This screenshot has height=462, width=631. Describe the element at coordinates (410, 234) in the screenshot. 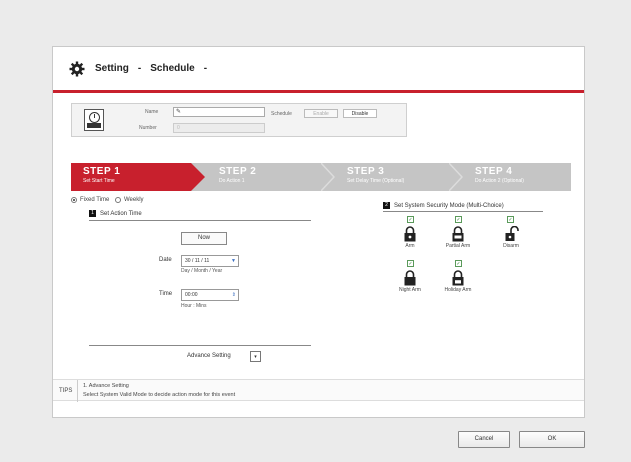

I see `lock-icon` at that location.